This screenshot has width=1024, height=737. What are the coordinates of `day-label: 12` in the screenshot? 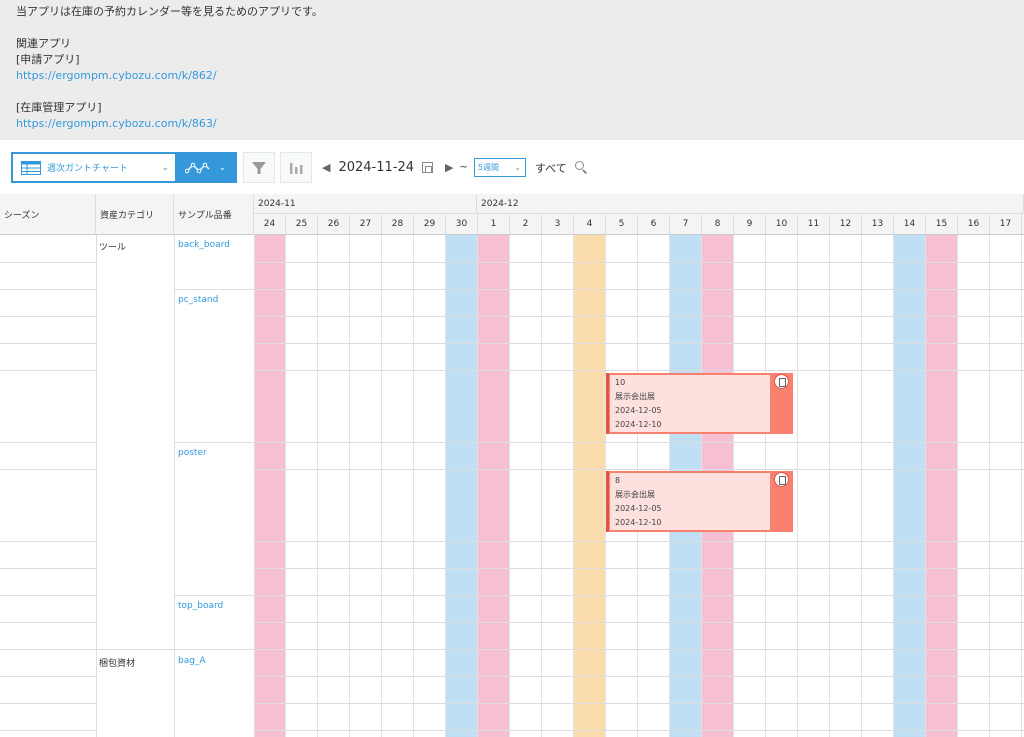 It's located at (846, 224).